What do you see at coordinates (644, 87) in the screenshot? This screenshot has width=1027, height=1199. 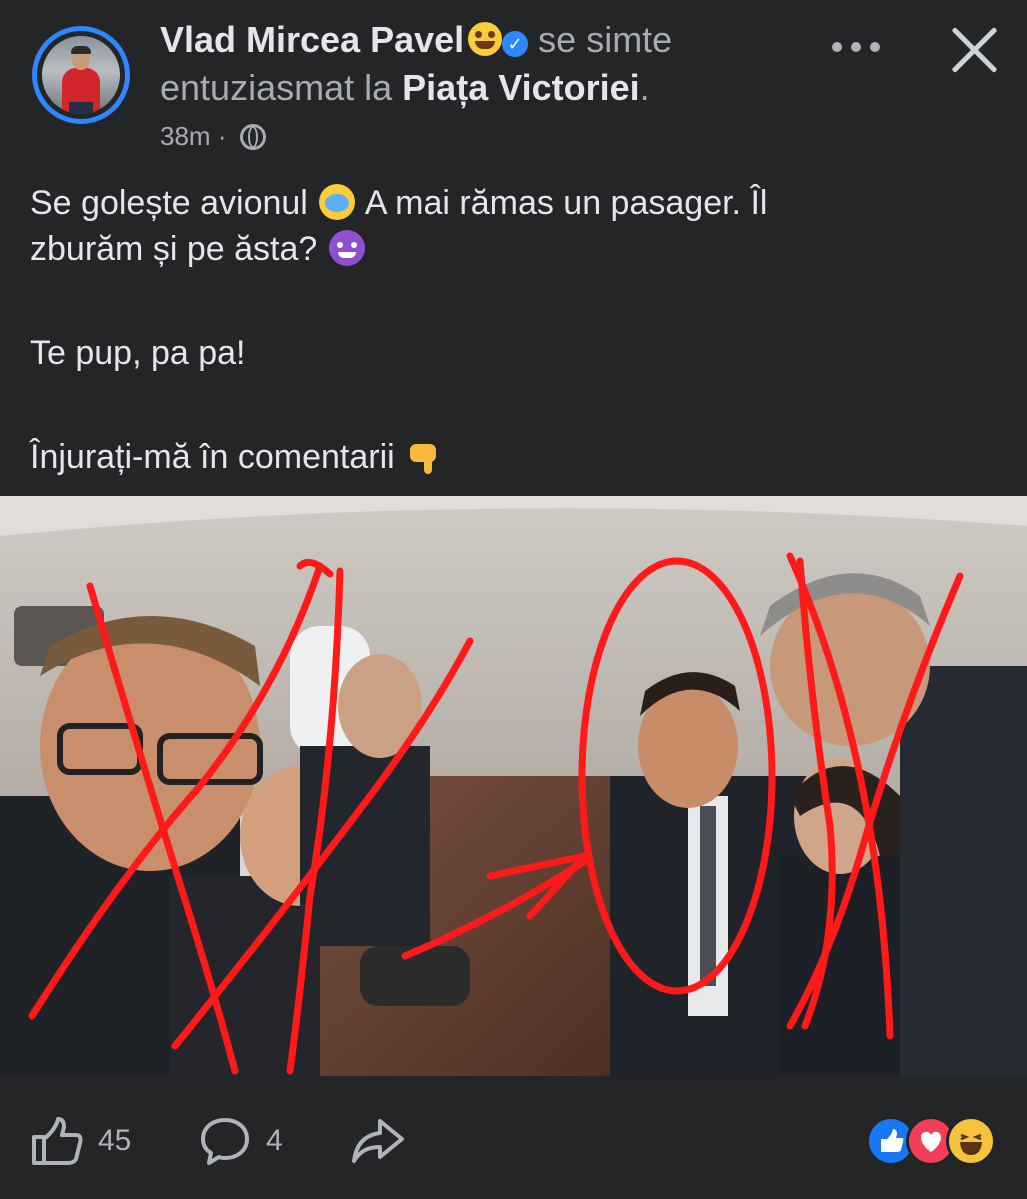 I see `location-suffix: .` at bounding box center [644, 87].